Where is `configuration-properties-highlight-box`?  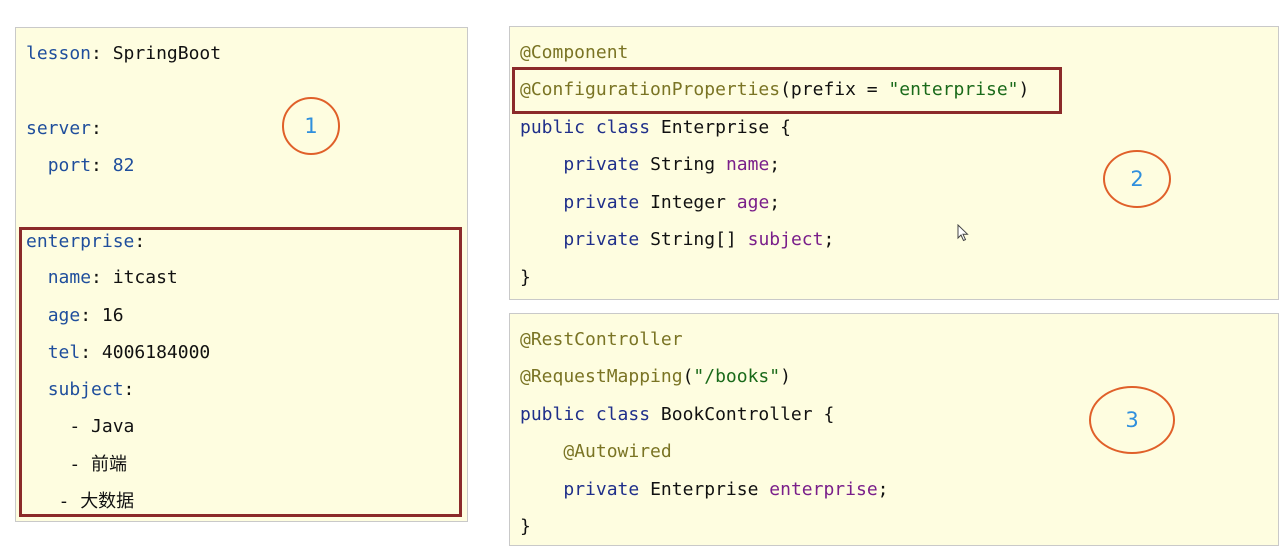
configuration-properties-highlight-box is located at coordinates (787, 90).